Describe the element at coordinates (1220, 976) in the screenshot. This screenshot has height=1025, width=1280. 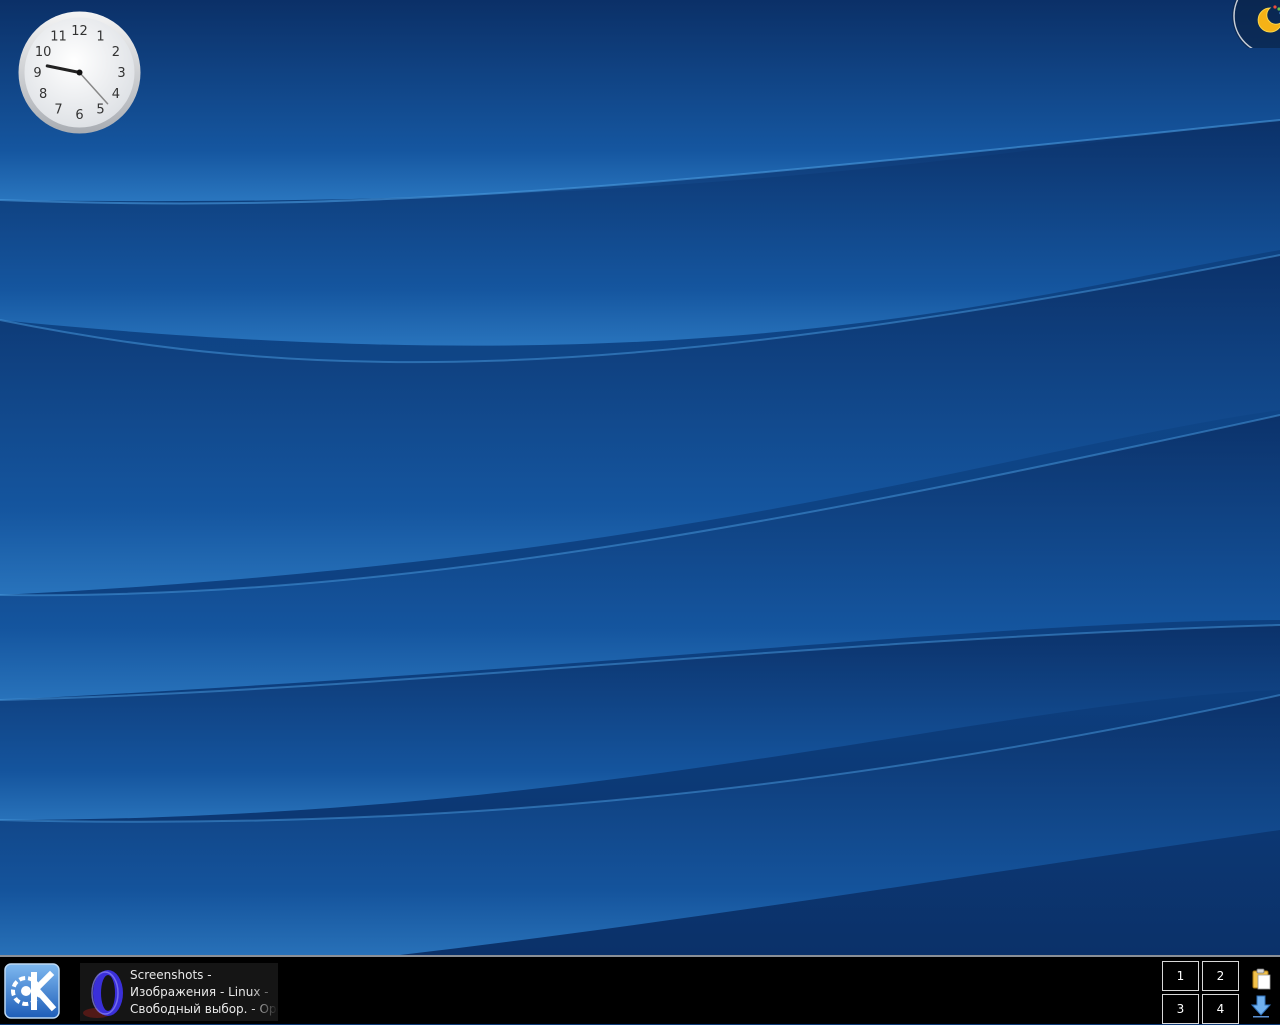
I see `pager-desktop-2: 2` at that location.